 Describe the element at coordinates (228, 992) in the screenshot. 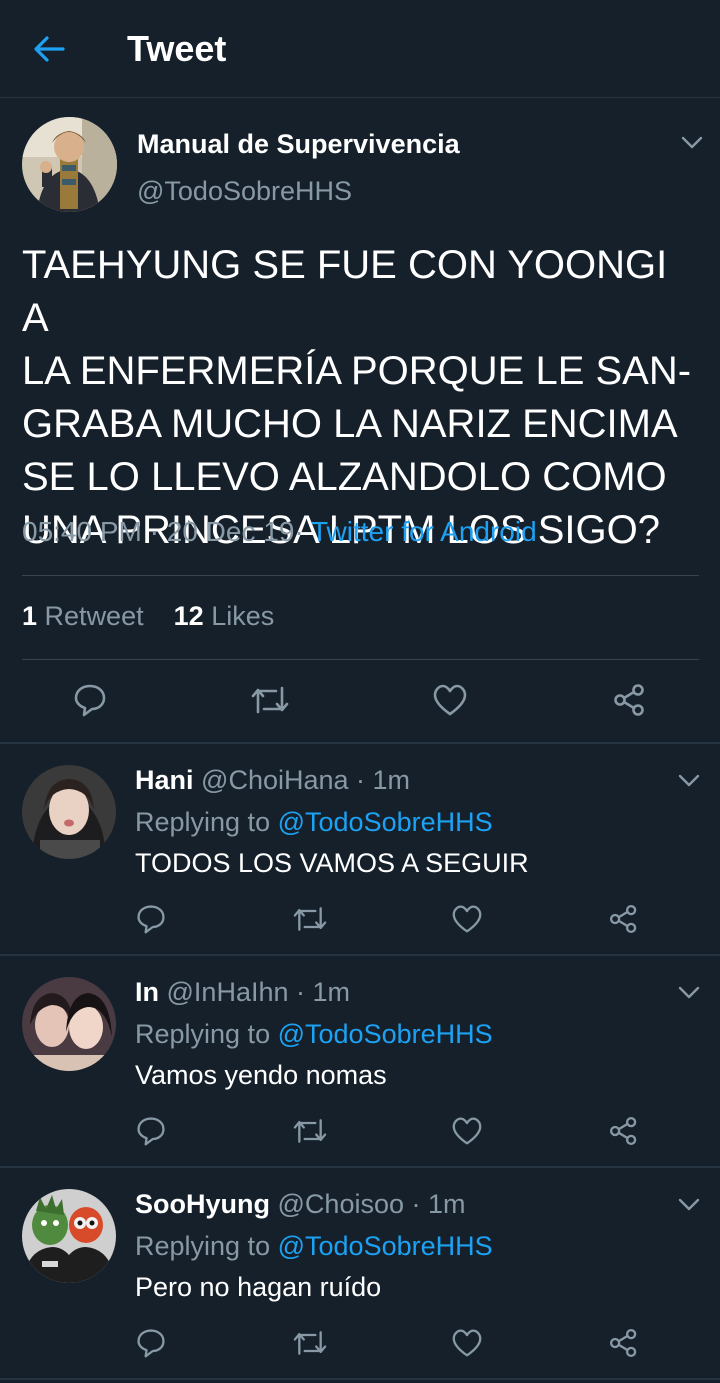

I see `reply-author-handle: @InHaIhn` at that location.